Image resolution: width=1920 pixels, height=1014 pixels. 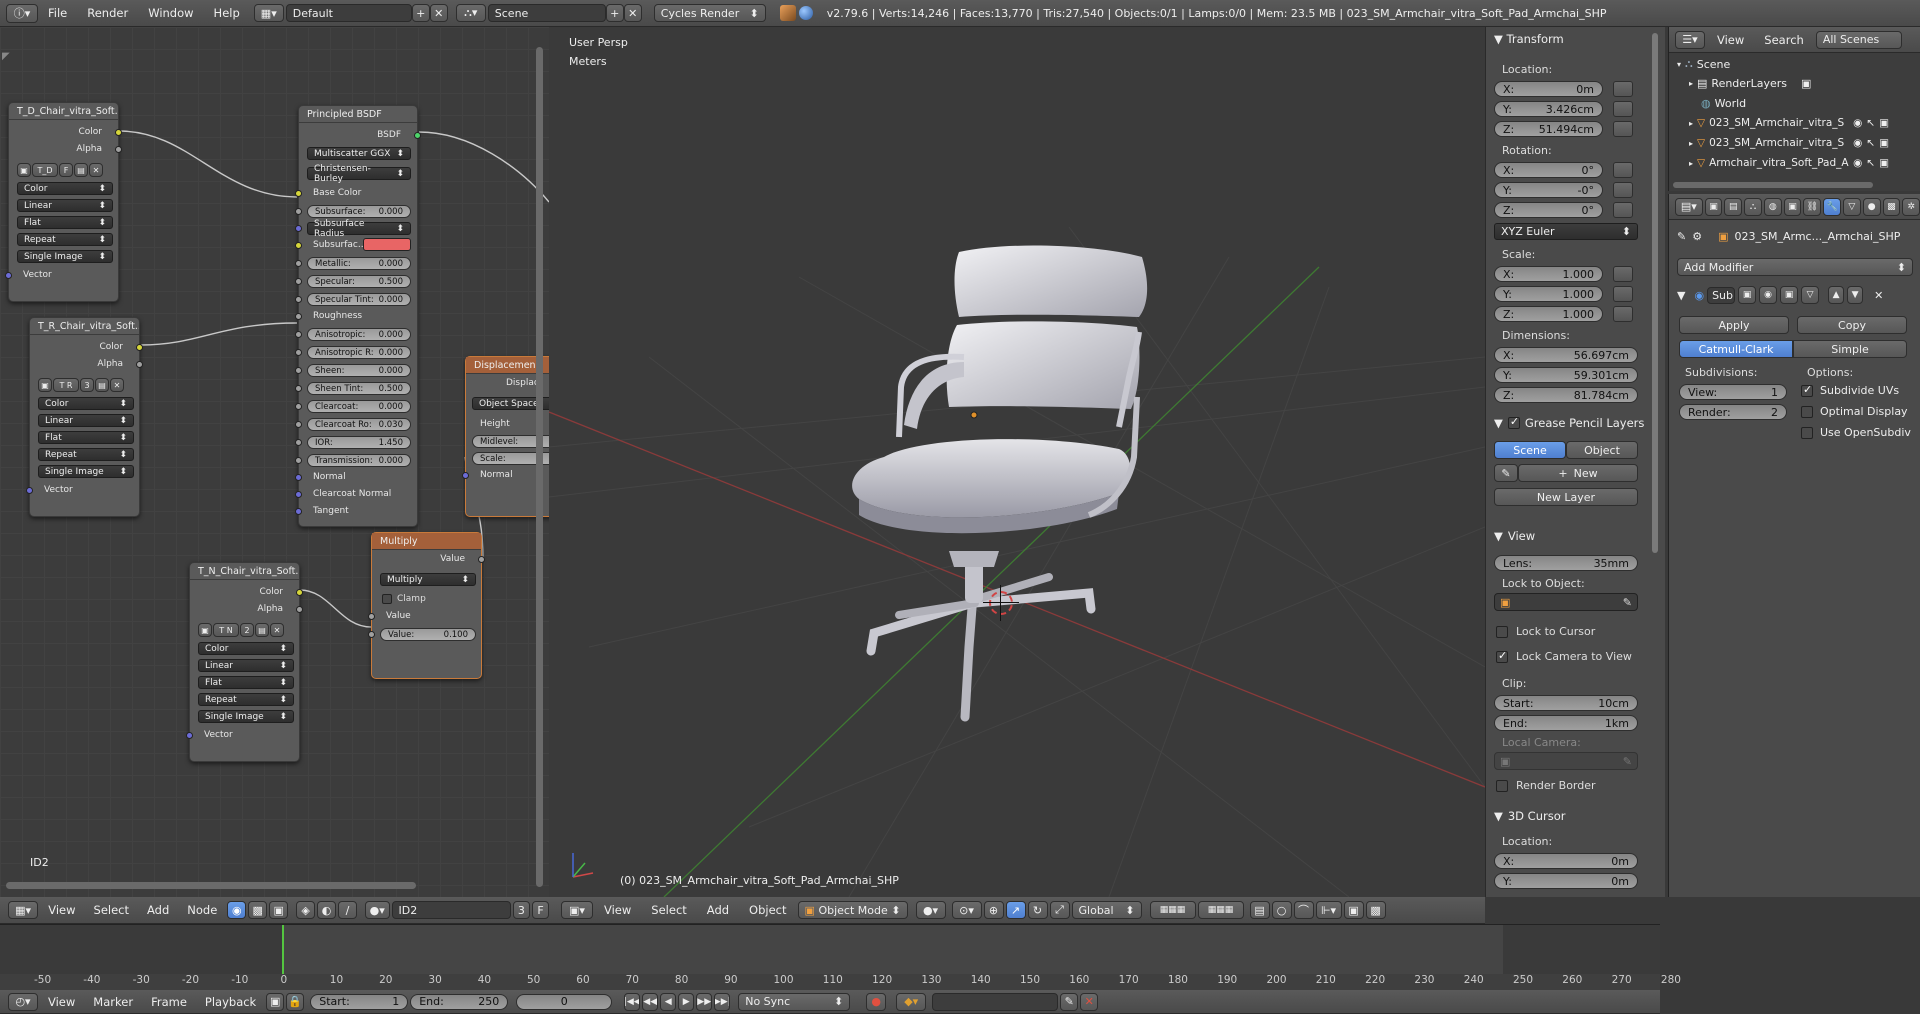 I want to click on render-tab-icon: ▣, so click(x=1713, y=206).